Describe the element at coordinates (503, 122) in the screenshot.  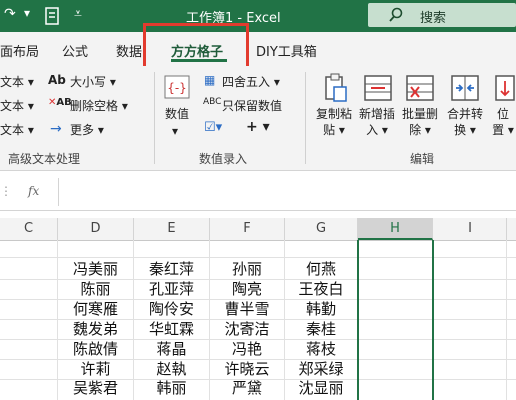
I see `position-button: 位 置 ▾` at that location.